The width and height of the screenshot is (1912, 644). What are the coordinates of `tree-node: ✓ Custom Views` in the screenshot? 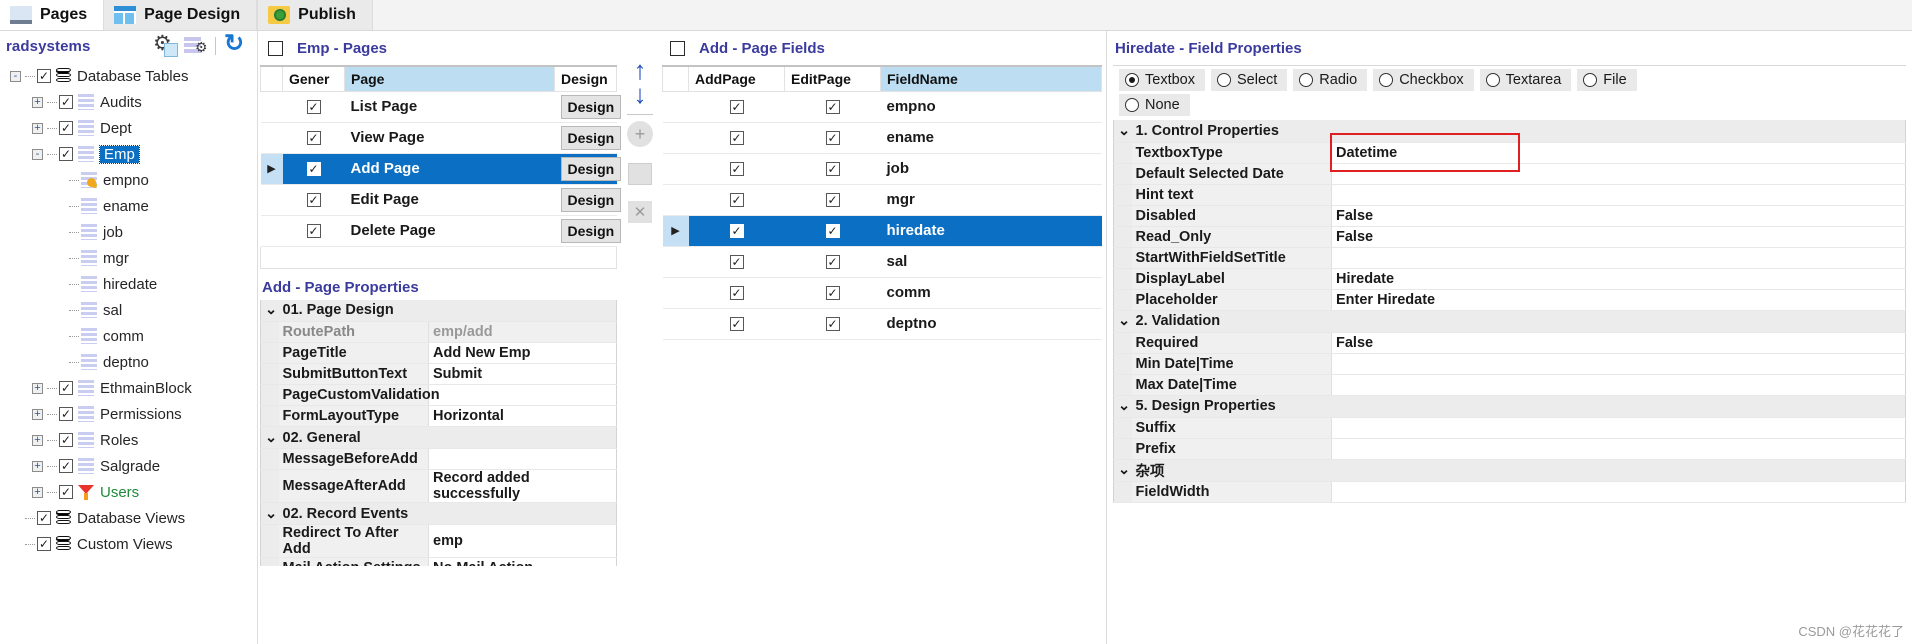 It's located at (129, 544).